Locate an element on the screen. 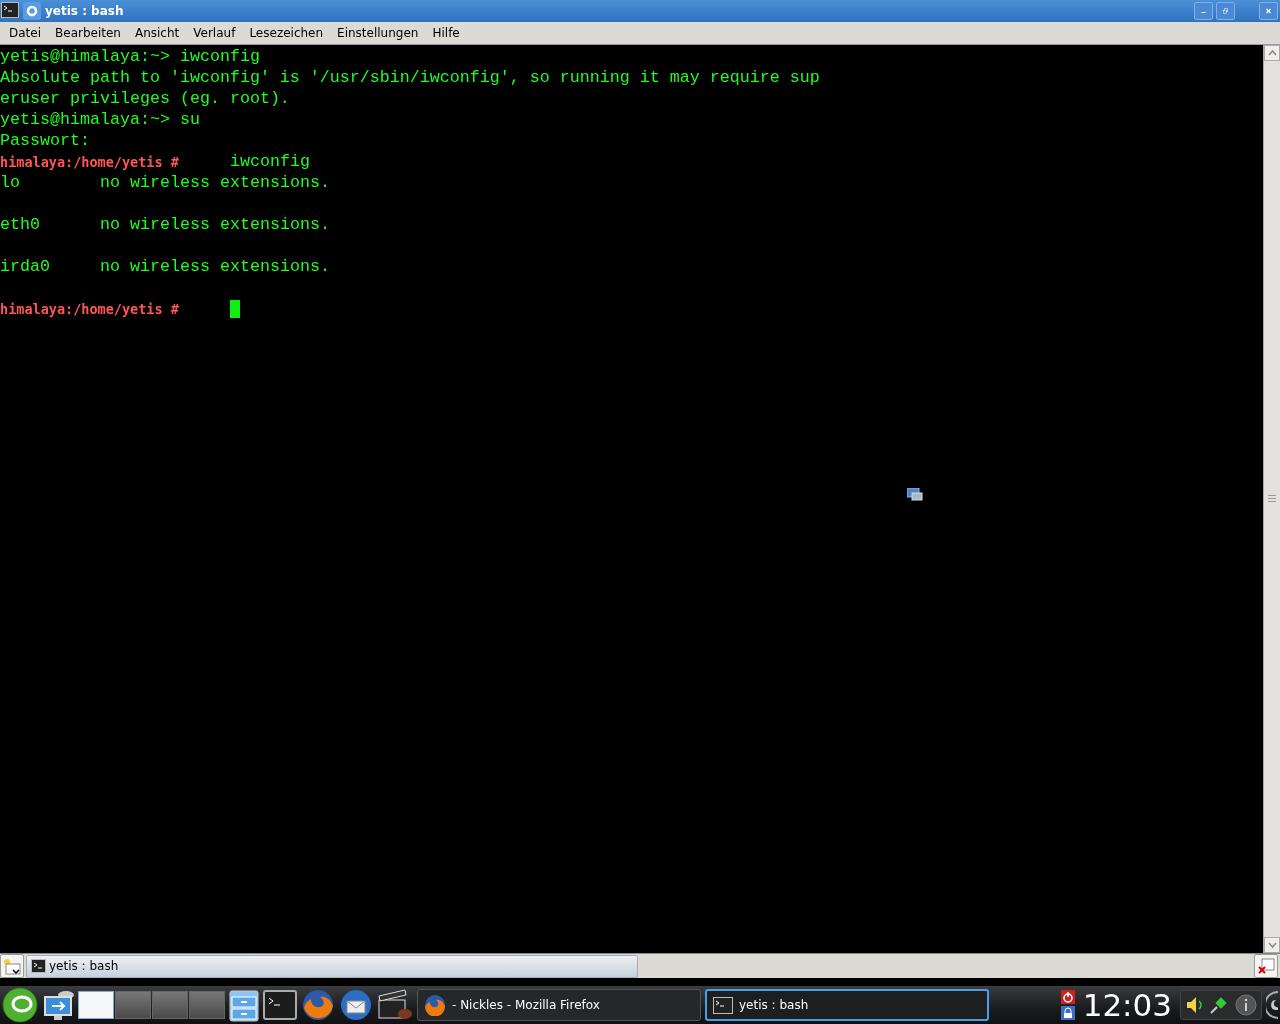  arrow-up-icon is located at coordinates (1272, 53).